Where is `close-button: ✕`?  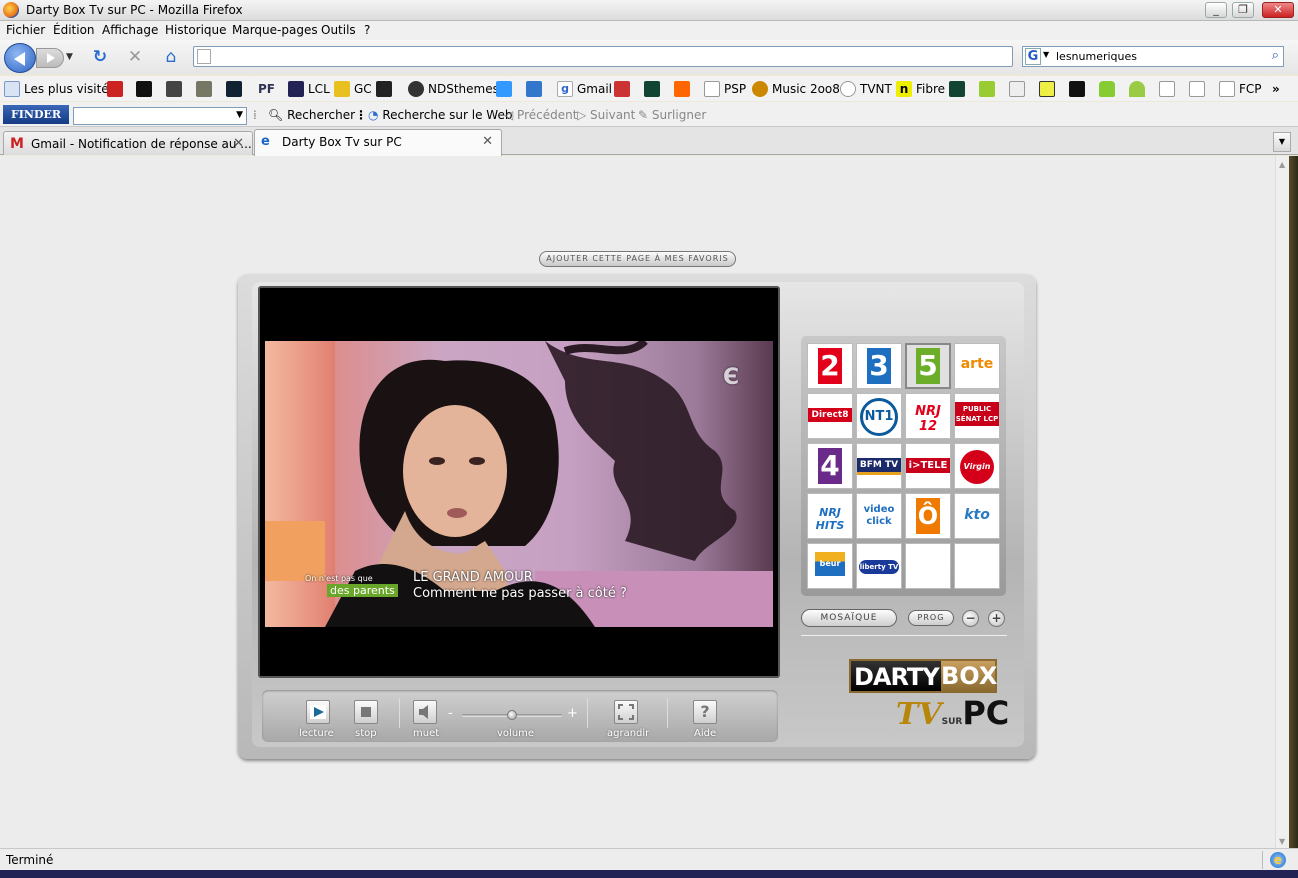 close-button: ✕ is located at coordinates (1278, 10).